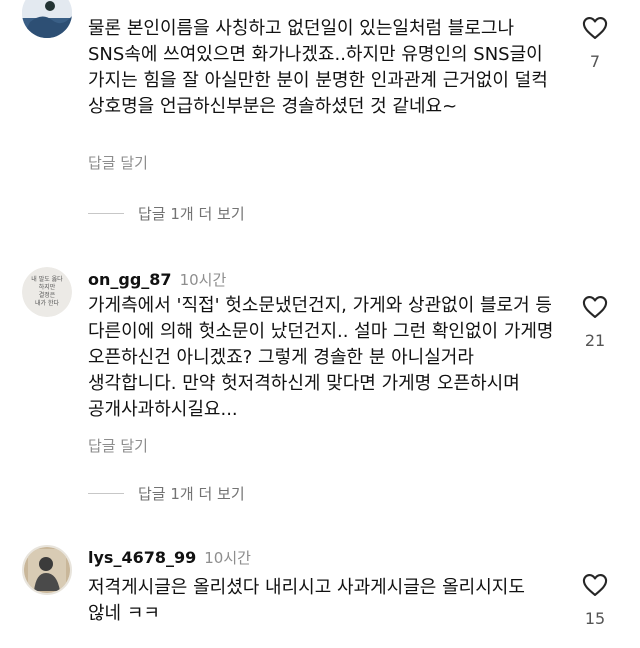 The width and height of the screenshot is (640, 648). Describe the element at coordinates (595, 599) in the screenshot. I see `like-group: 15` at that location.